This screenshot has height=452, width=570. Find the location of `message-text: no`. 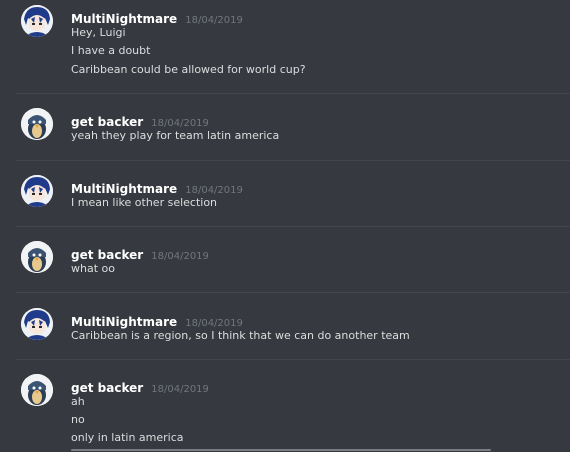

message-text: no is located at coordinates (78, 419).